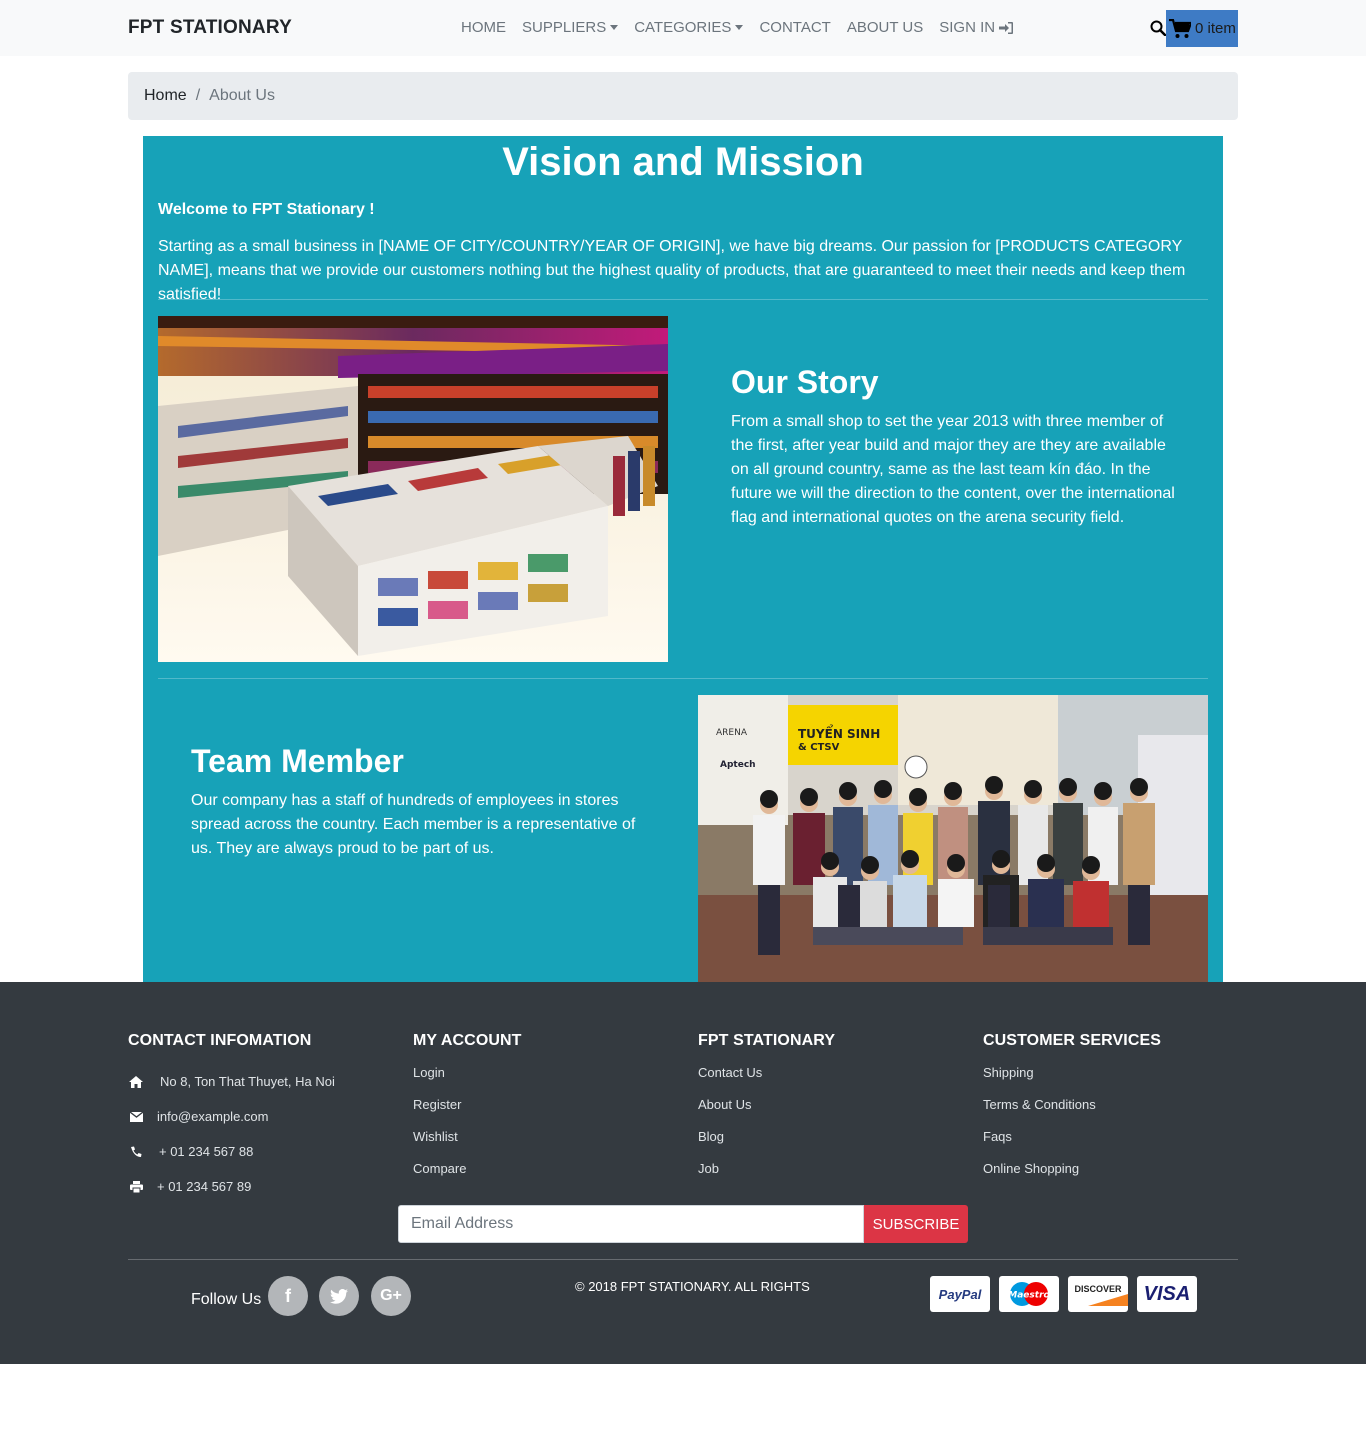 This screenshot has width=1366, height=1436. I want to click on nav-contact-label: CONTACT, so click(795, 27).